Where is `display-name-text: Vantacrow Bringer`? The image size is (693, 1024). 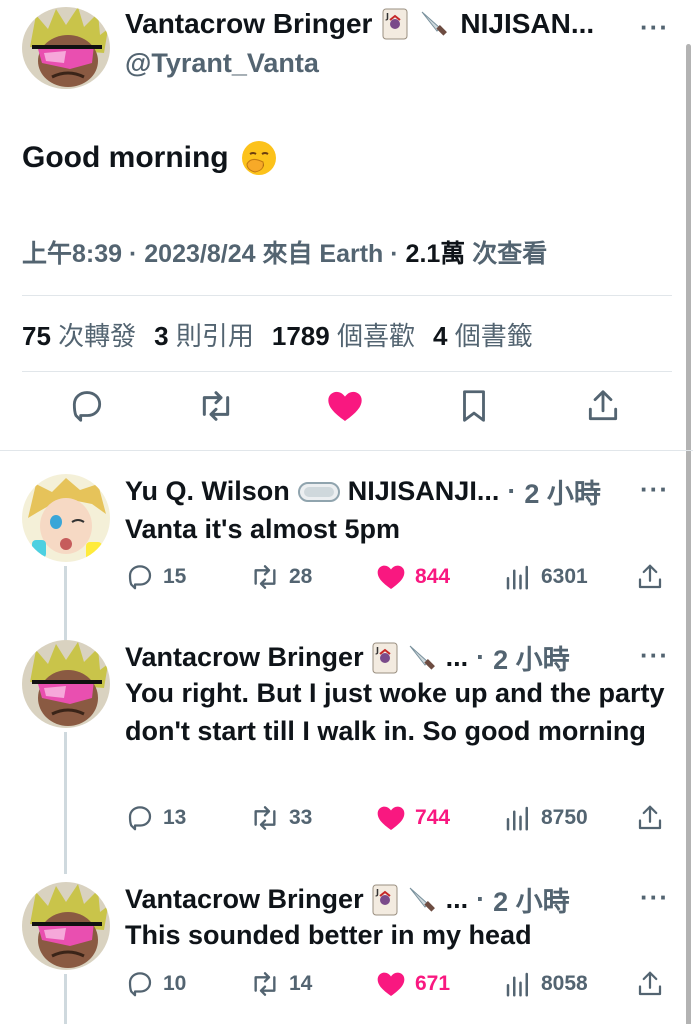 display-name-text: Vantacrow Bringer is located at coordinates (249, 23).